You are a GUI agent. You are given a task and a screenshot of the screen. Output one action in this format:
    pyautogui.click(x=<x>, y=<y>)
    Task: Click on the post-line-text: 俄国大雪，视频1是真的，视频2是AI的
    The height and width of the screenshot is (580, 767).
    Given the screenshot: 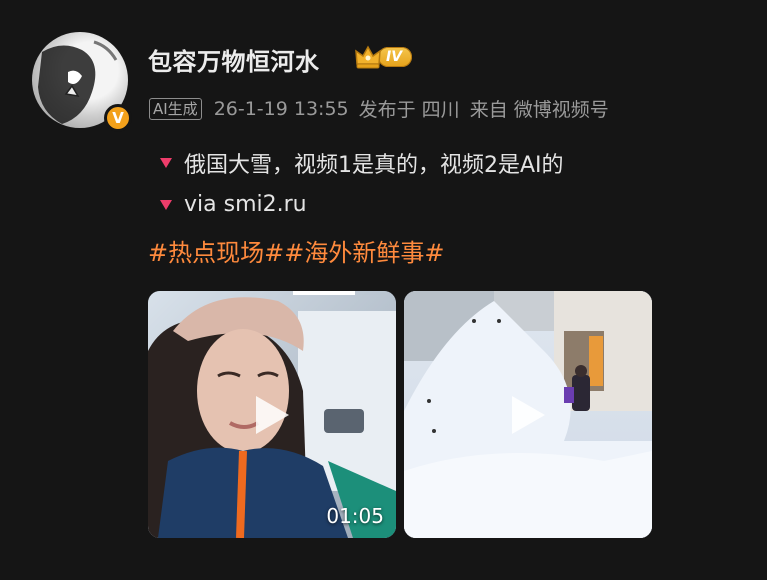 What is the action you would take?
    pyautogui.click(x=374, y=165)
    